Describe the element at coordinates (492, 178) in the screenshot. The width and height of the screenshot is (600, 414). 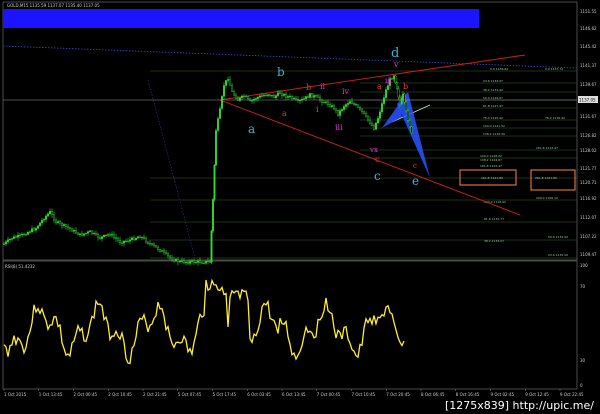
I see `target-box-1-label: 161.8 1121.82` at that location.